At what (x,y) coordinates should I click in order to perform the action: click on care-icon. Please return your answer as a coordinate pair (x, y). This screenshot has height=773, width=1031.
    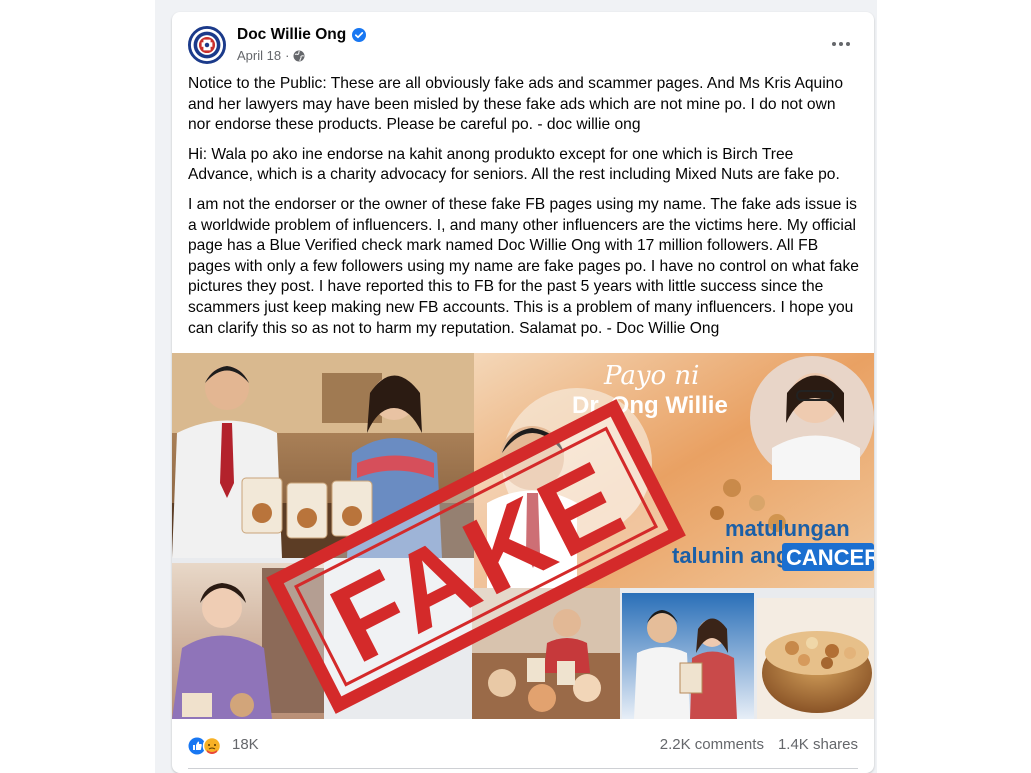
    Looking at the image, I should click on (212, 746).